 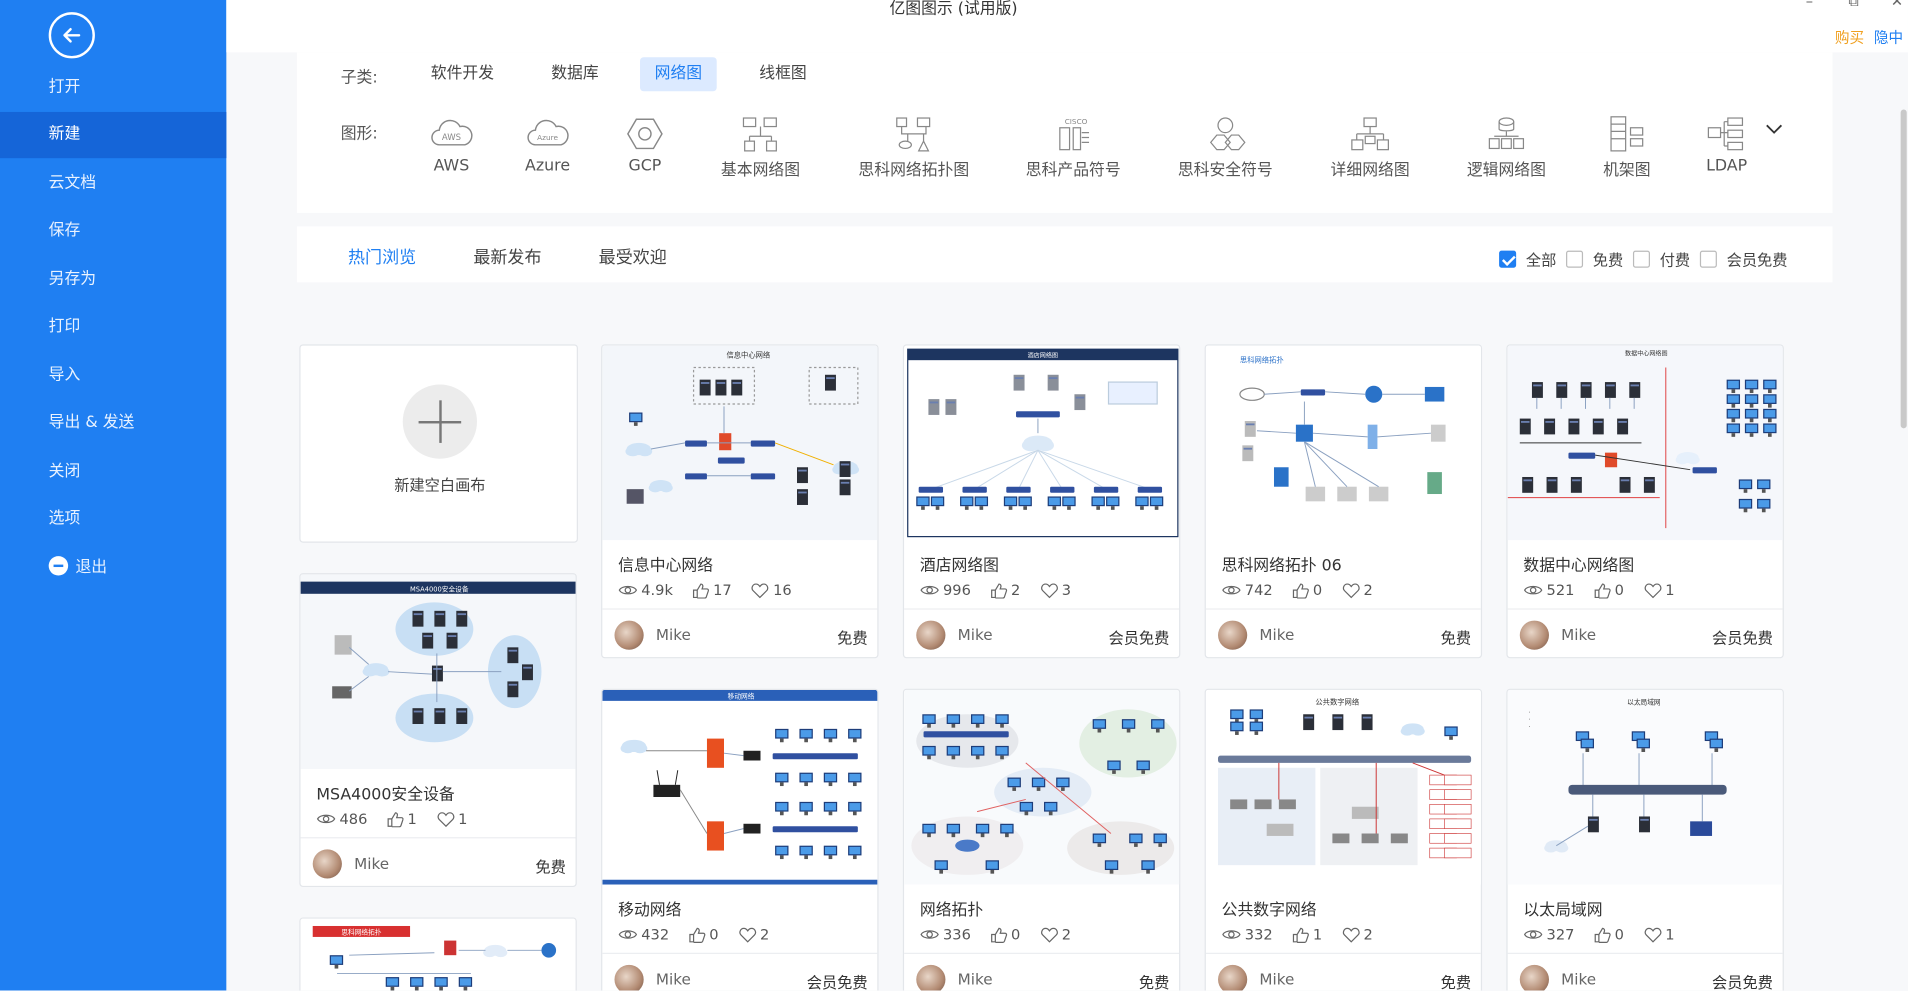 I want to click on template-card: 公共数字网络 公共数字网络 332 1 2 Mike 免费, so click(x=1343, y=839).